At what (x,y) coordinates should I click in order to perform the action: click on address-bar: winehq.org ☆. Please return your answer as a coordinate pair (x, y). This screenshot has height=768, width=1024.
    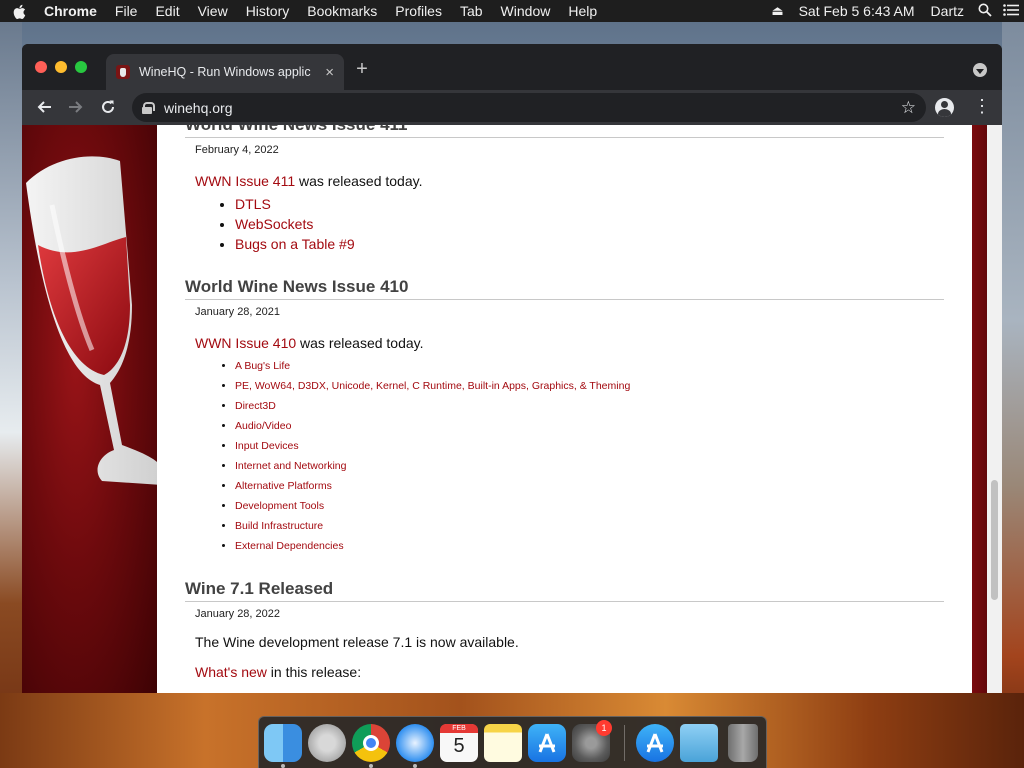
    Looking at the image, I should click on (529, 107).